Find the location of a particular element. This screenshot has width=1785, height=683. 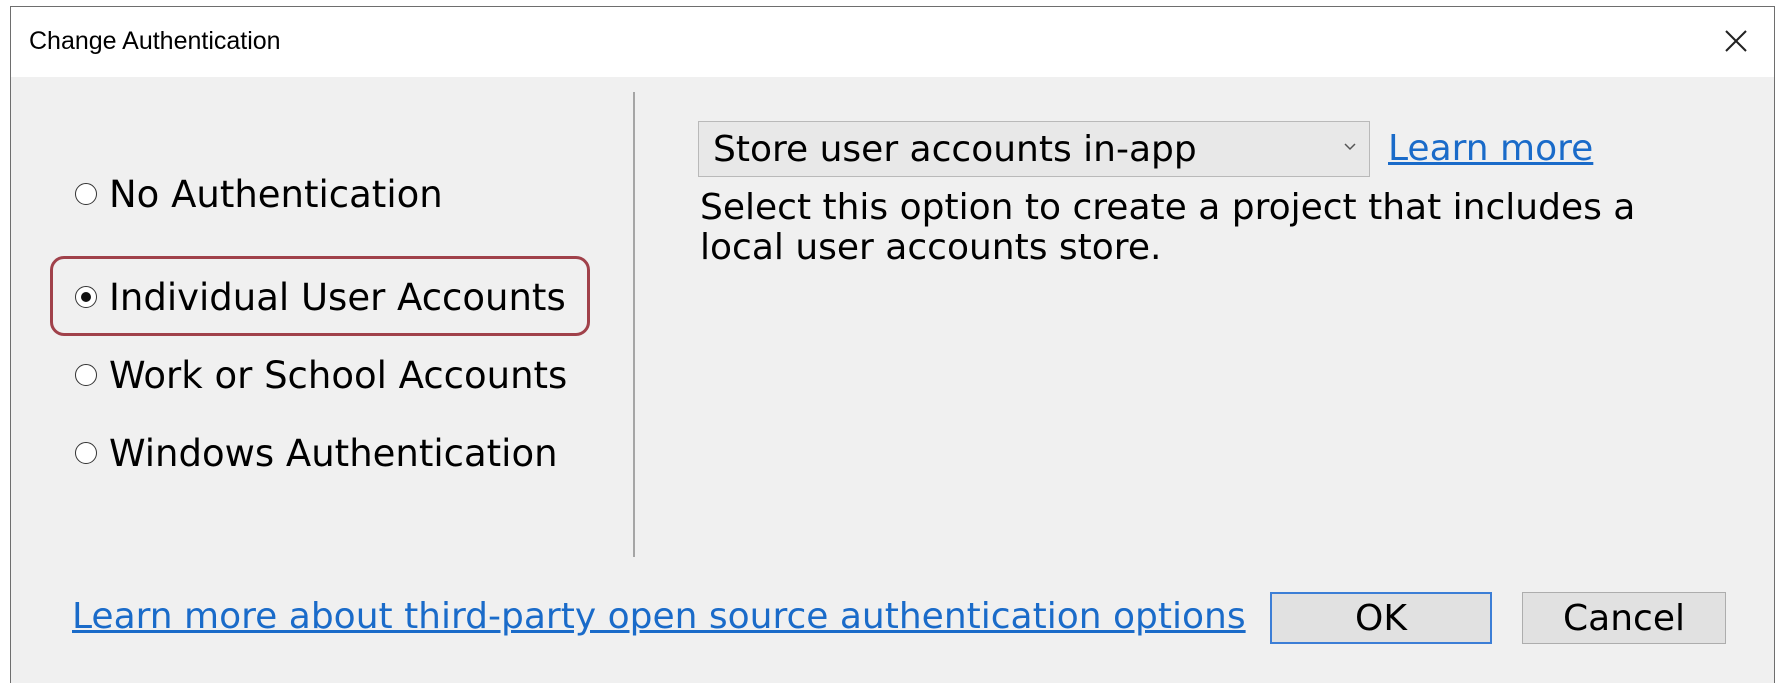

learn-more-link: Learn more is located at coordinates (1490, 148).